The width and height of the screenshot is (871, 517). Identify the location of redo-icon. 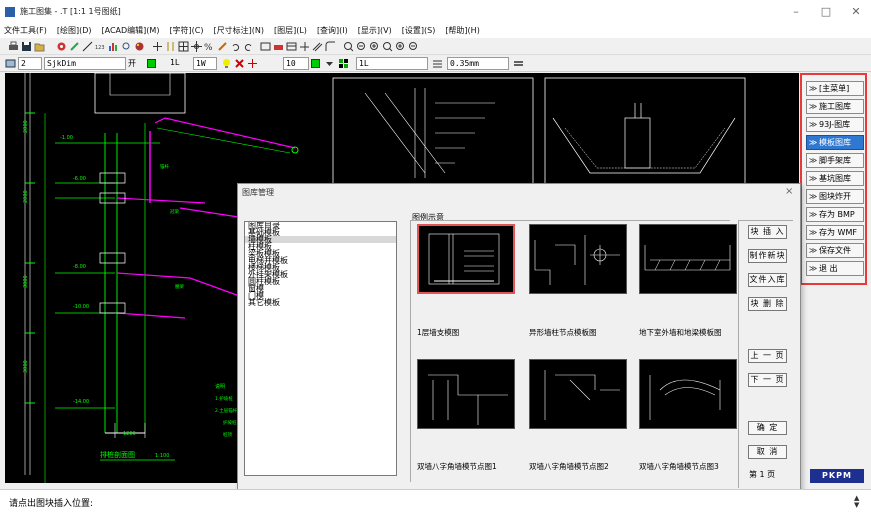
(248, 46).